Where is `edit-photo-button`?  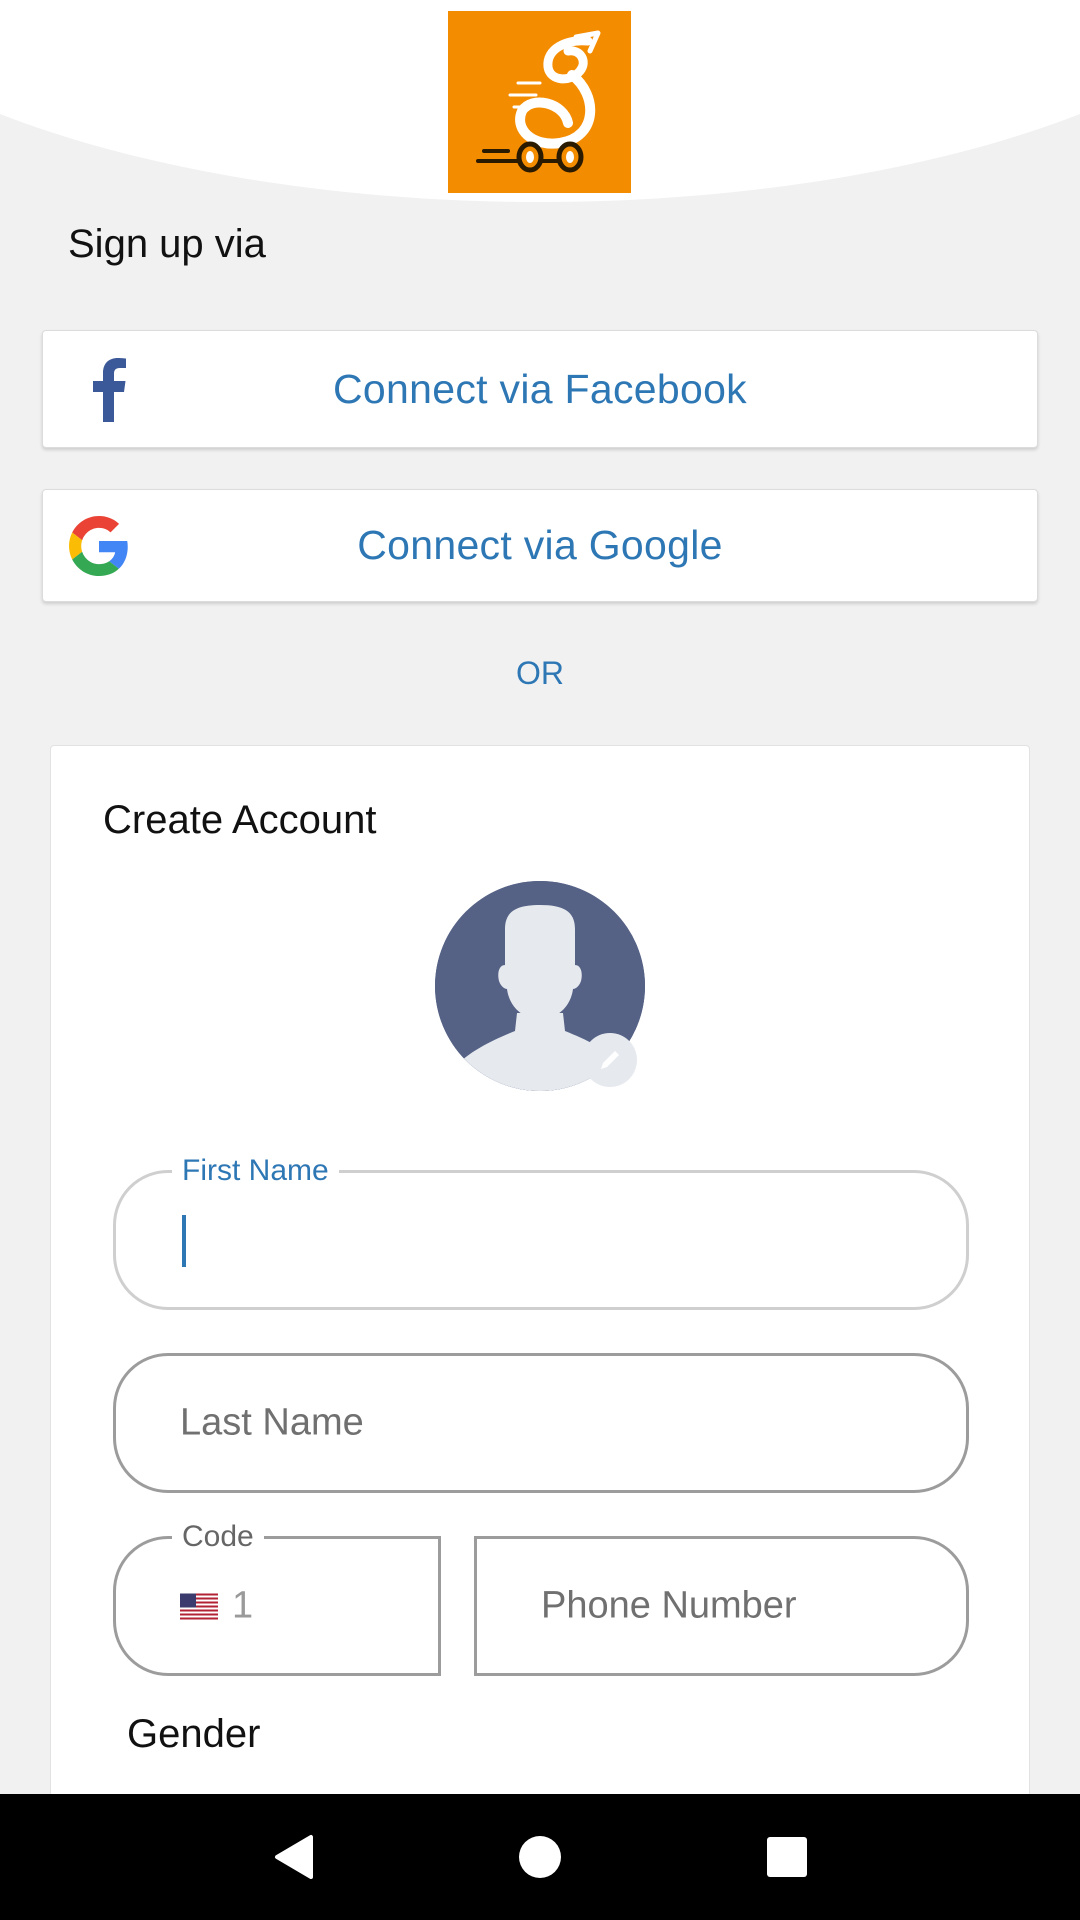 edit-photo-button is located at coordinates (610, 1060).